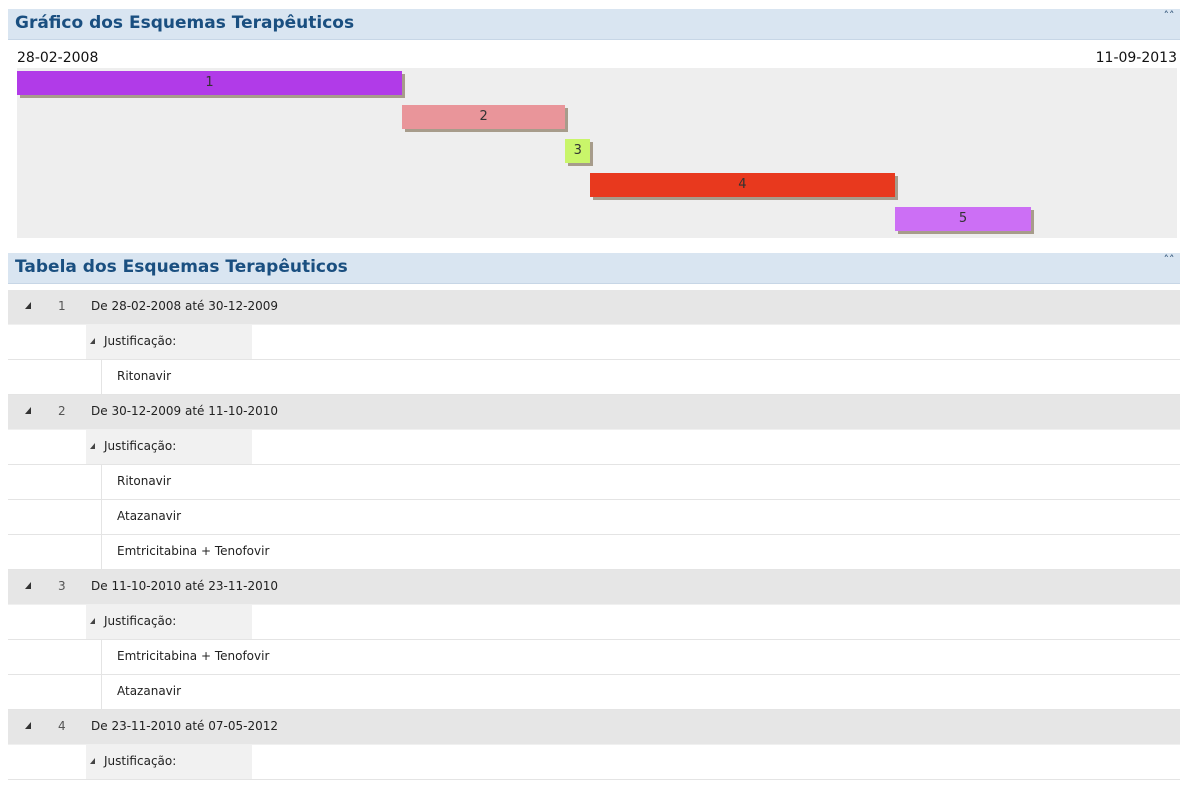 Image resolution: width=1180 pixels, height=787 pixels. Describe the element at coordinates (184, 306) in the screenshot. I see `scheme-date-range: De 28-02-2008 até 30-12-2009` at that location.